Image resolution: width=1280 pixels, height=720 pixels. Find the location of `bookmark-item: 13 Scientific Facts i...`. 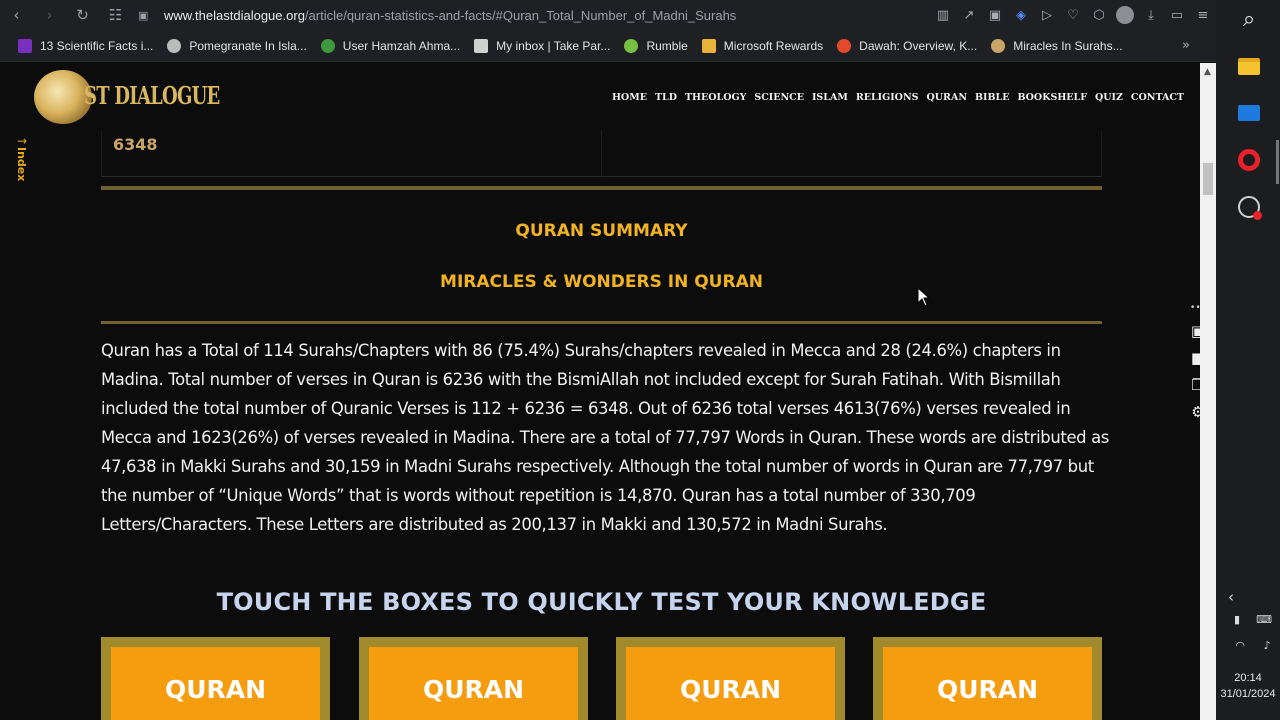

bookmark-item: 13 Scientific Facts i... is located at coordinates (86, 45).